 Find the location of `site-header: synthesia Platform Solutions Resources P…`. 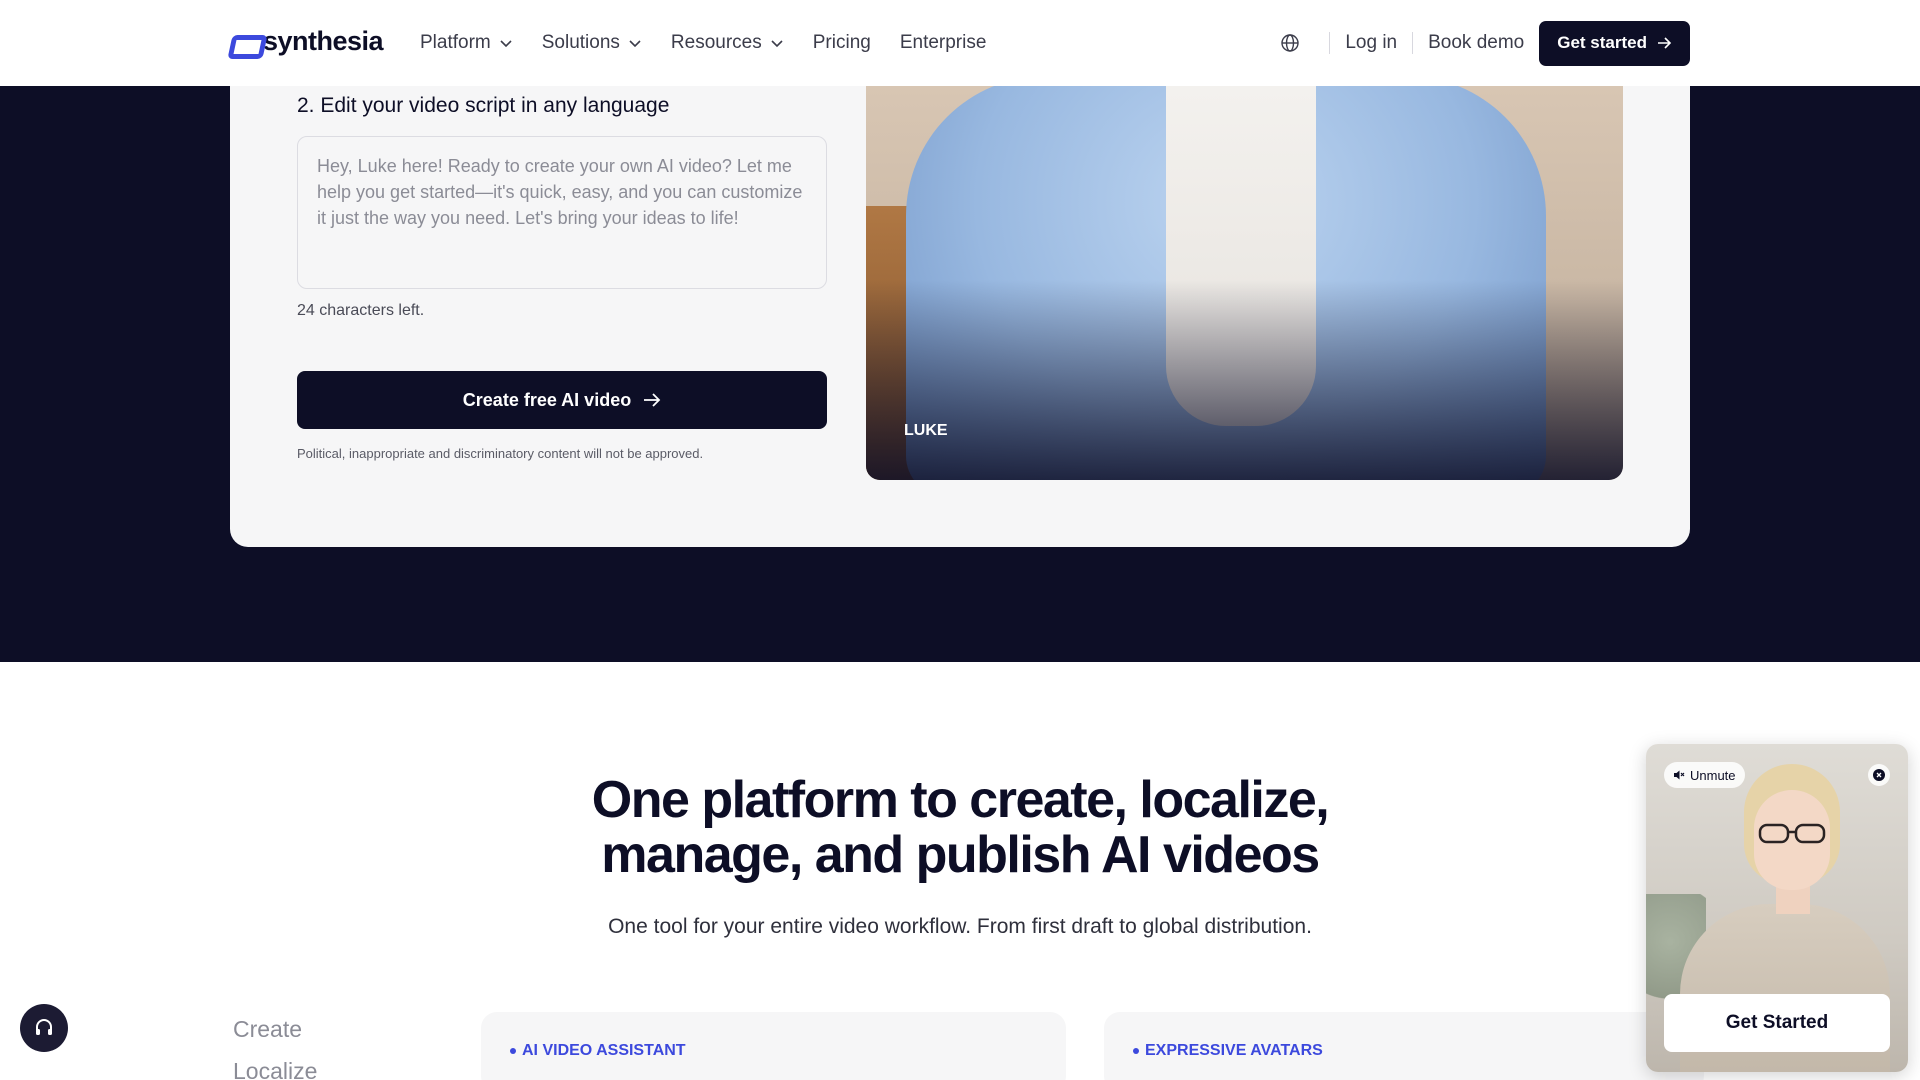

site-header: synthesia Platform Solutions Resources P… is located at coordinates (960, 43).